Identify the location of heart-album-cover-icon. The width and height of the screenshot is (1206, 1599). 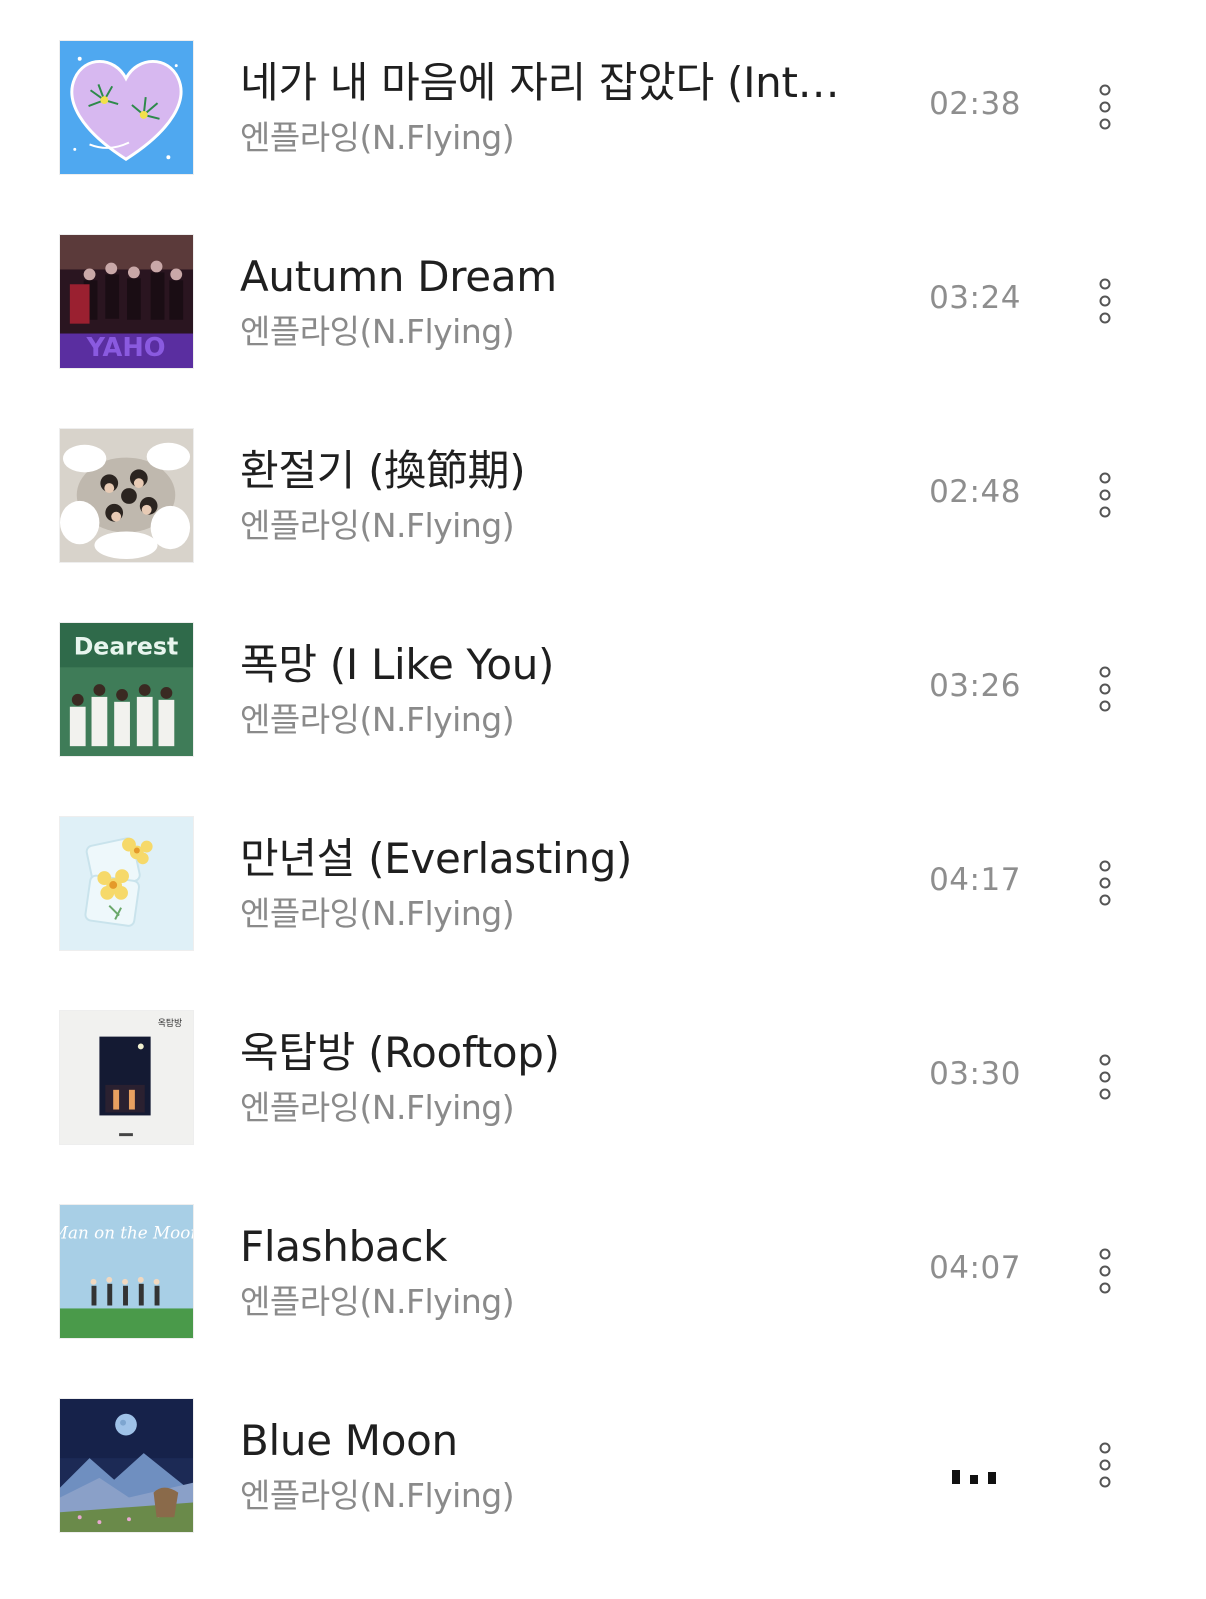
(126, 107).